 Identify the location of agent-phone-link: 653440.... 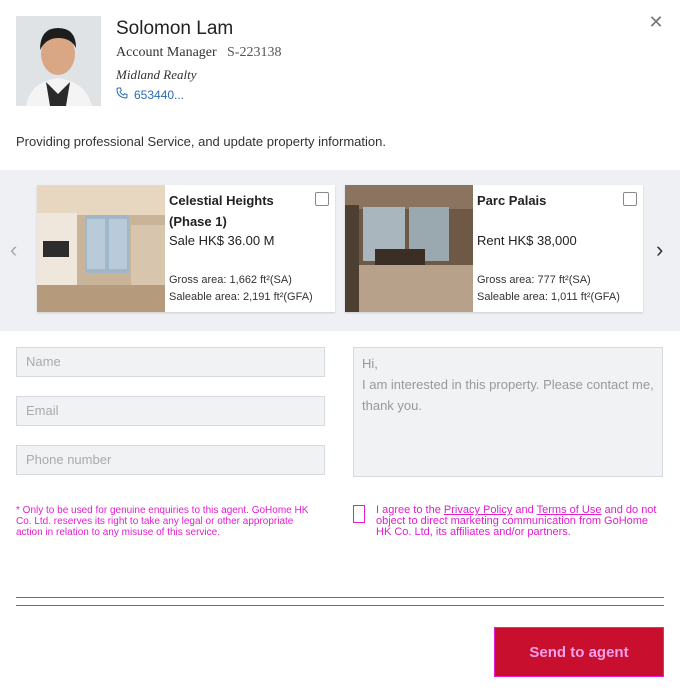
(150, 94).